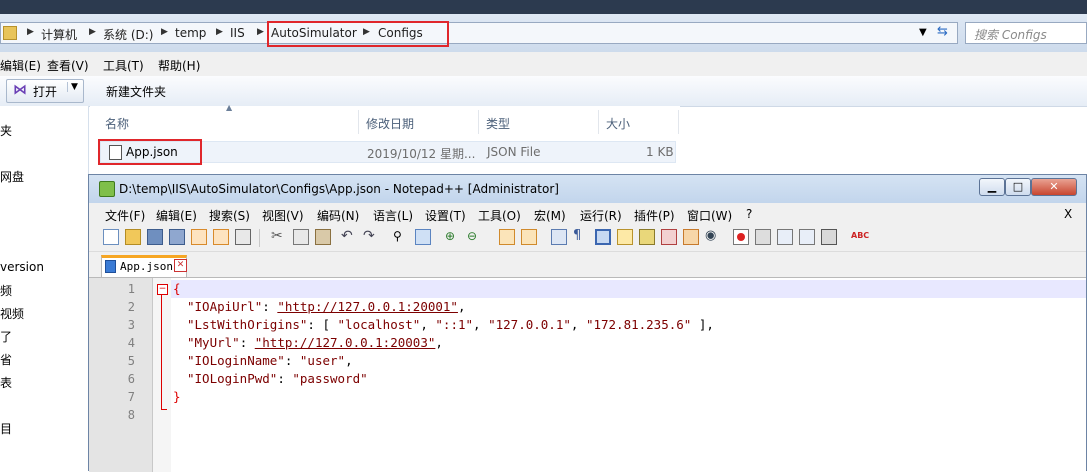 This screenshot has height=472, width=1087. Describe the element at coordinates (785, 237) in the screenshot. I see `play-macro-icon` at that location.